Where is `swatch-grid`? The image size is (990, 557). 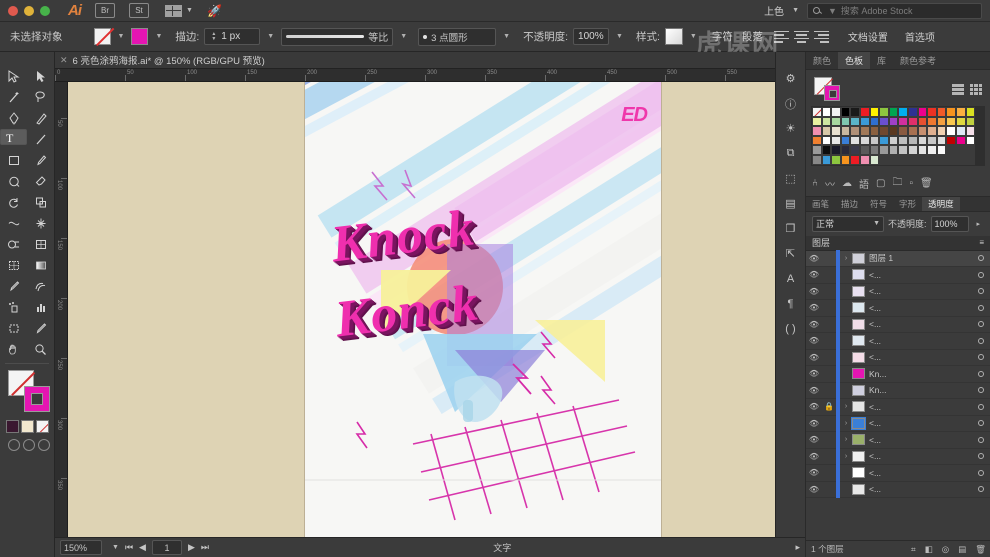
swatch-grid is located at coordinates (898, 136).